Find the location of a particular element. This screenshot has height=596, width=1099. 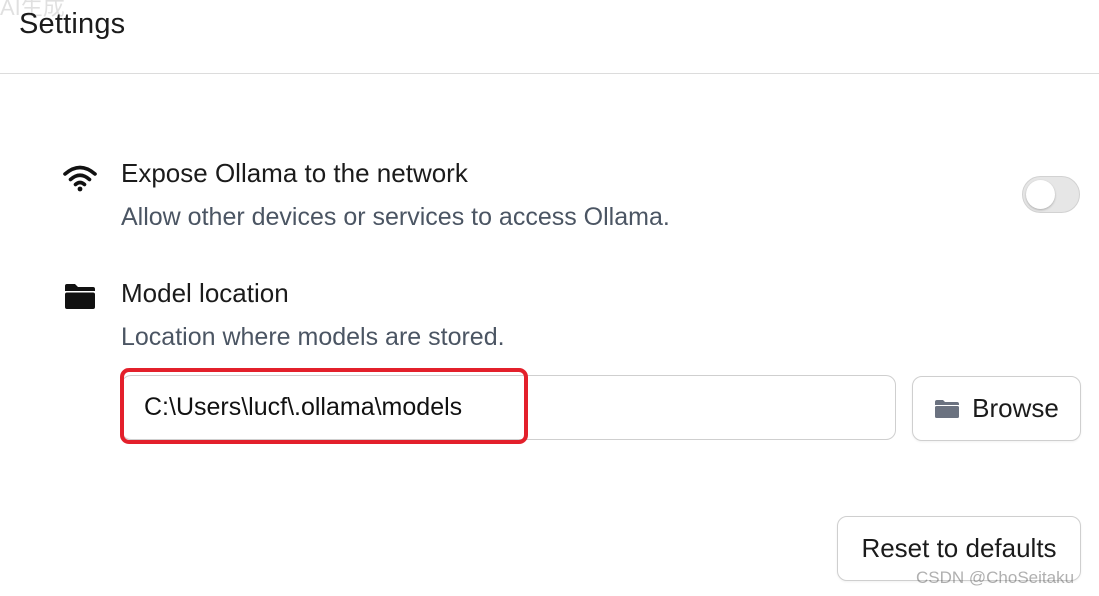

model-path-input is located at coordinates (508, 407).